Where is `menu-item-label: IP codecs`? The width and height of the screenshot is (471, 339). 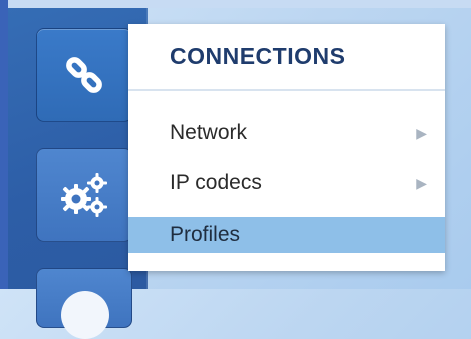 menu-item-label: IP codecs is located at coordinates (216, 182).